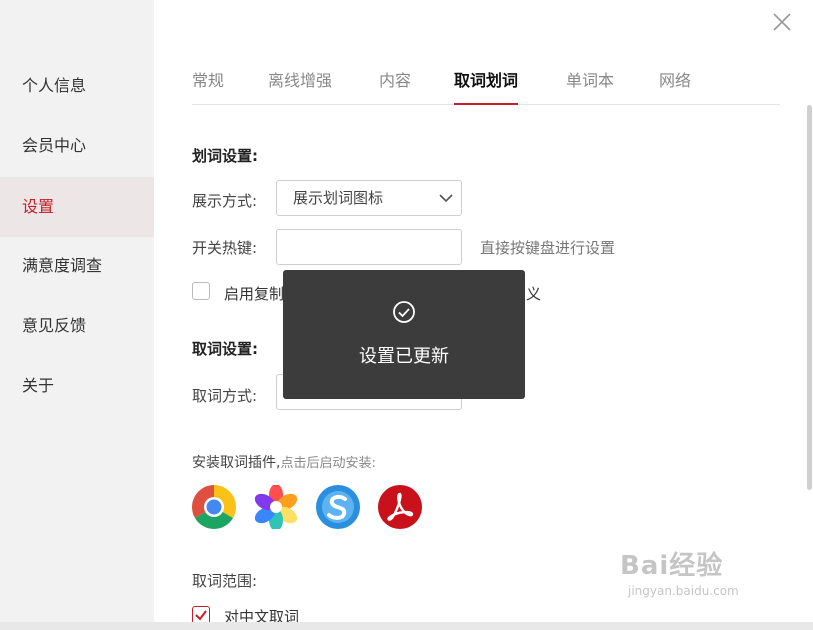 The height and width of the screenshot is (630, 813). I want to click on display-mode-label: 展示方式:, so click(225, 201).